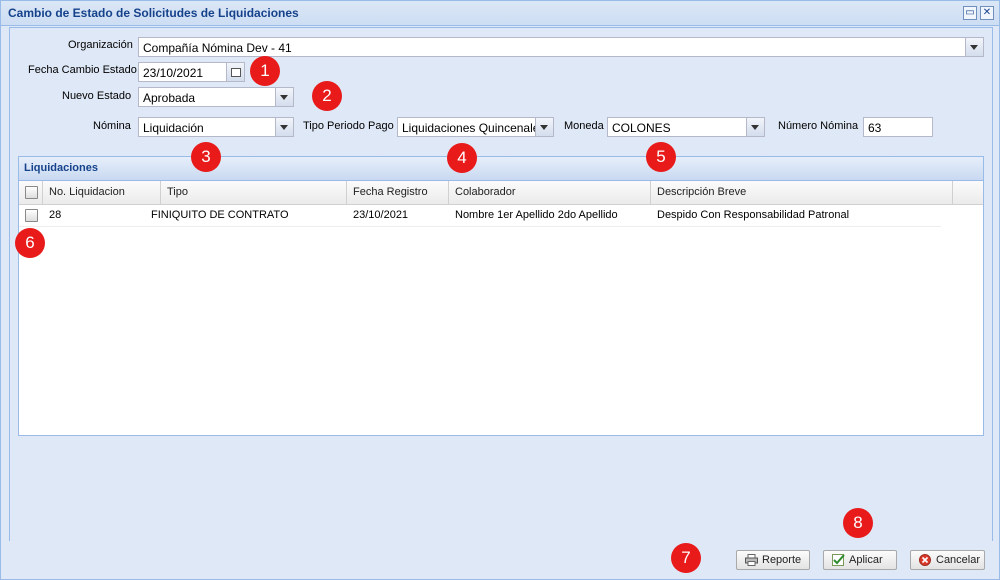 This screenshot has width=1000, height=580. What do you see at coordinates (97, 96) in the screenshot?
I see `nuevo-estado-label: Nuevo Estado` at bounding box center [97, 96].